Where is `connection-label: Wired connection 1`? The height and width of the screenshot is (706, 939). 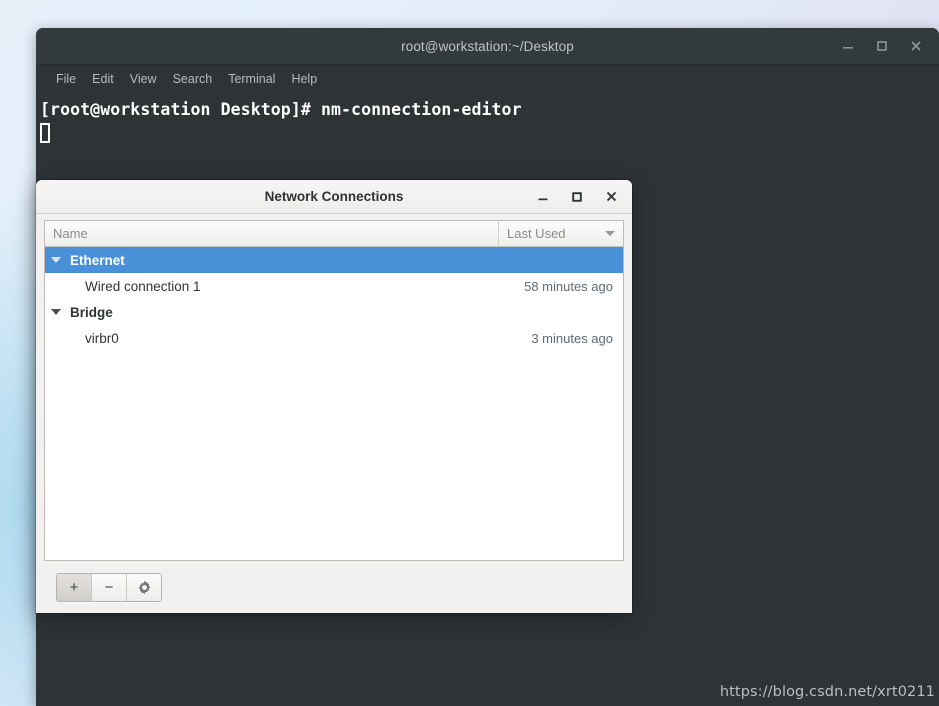 connection-label: Wired connection 1 is located at coordinates (143, 286).